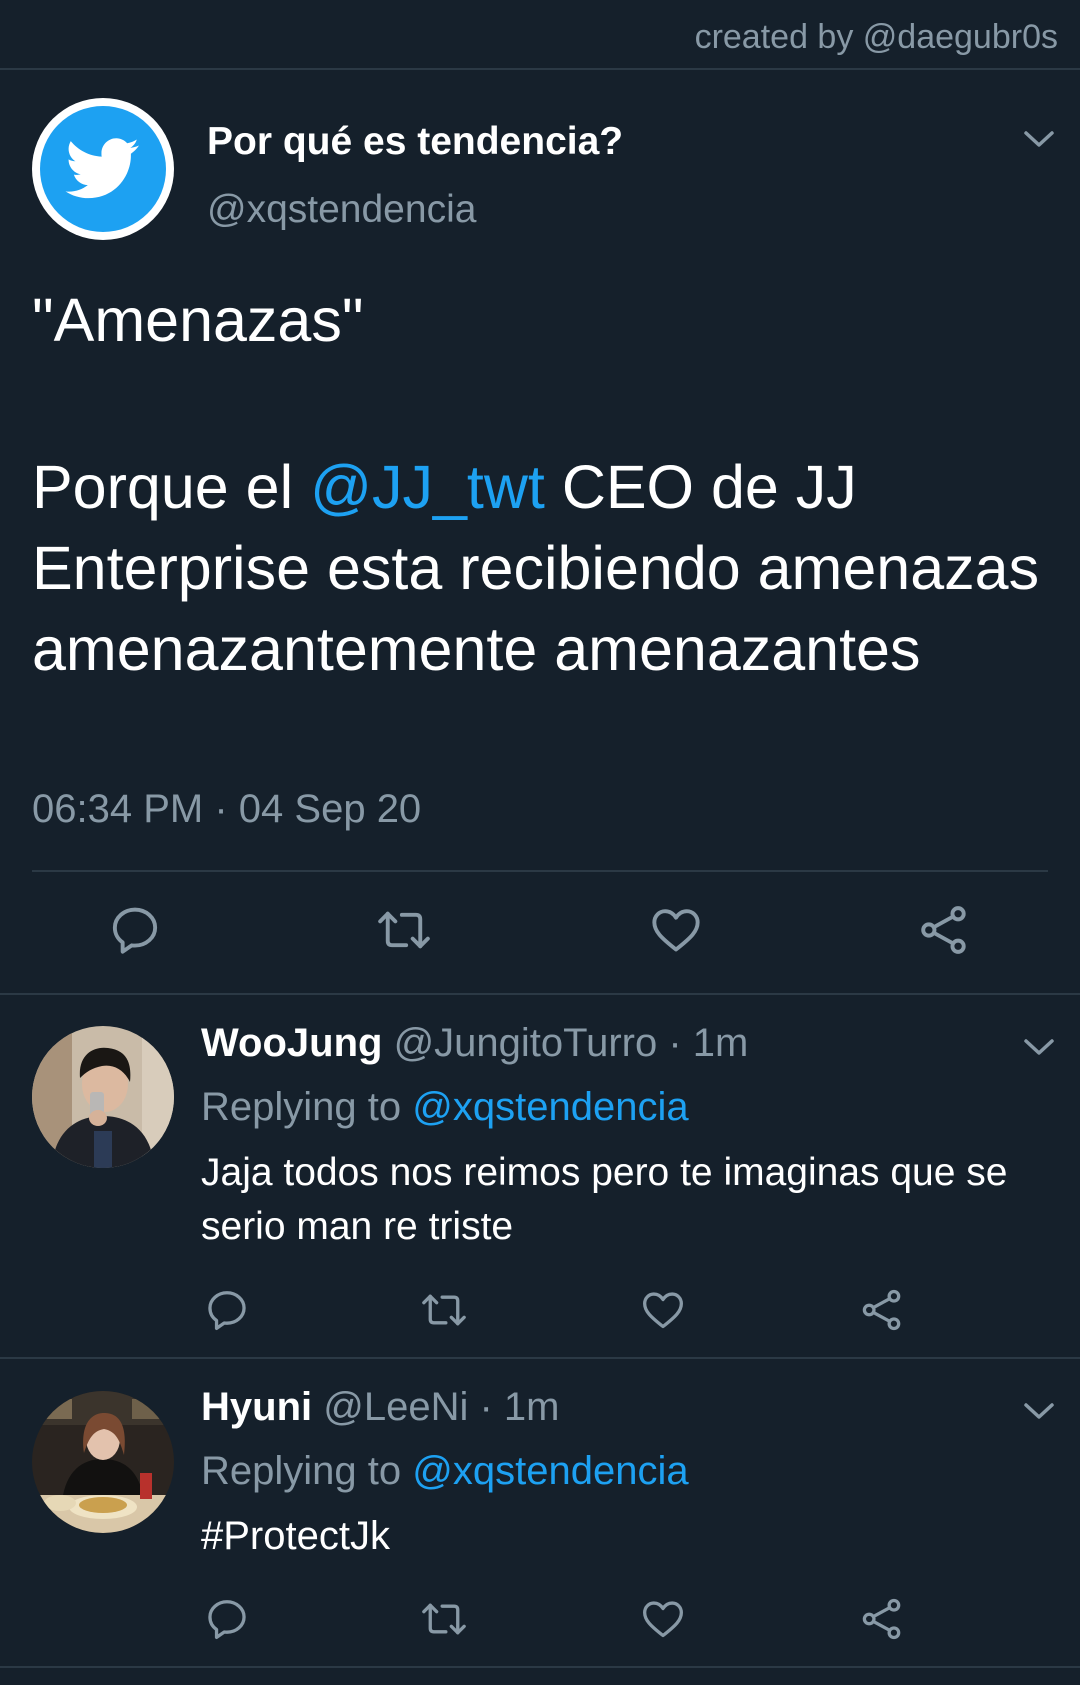 The width and height of the screenshot is (1080, 1685). I want to click on main-author-name: Por qué es tendencia?, so click(415, 142).